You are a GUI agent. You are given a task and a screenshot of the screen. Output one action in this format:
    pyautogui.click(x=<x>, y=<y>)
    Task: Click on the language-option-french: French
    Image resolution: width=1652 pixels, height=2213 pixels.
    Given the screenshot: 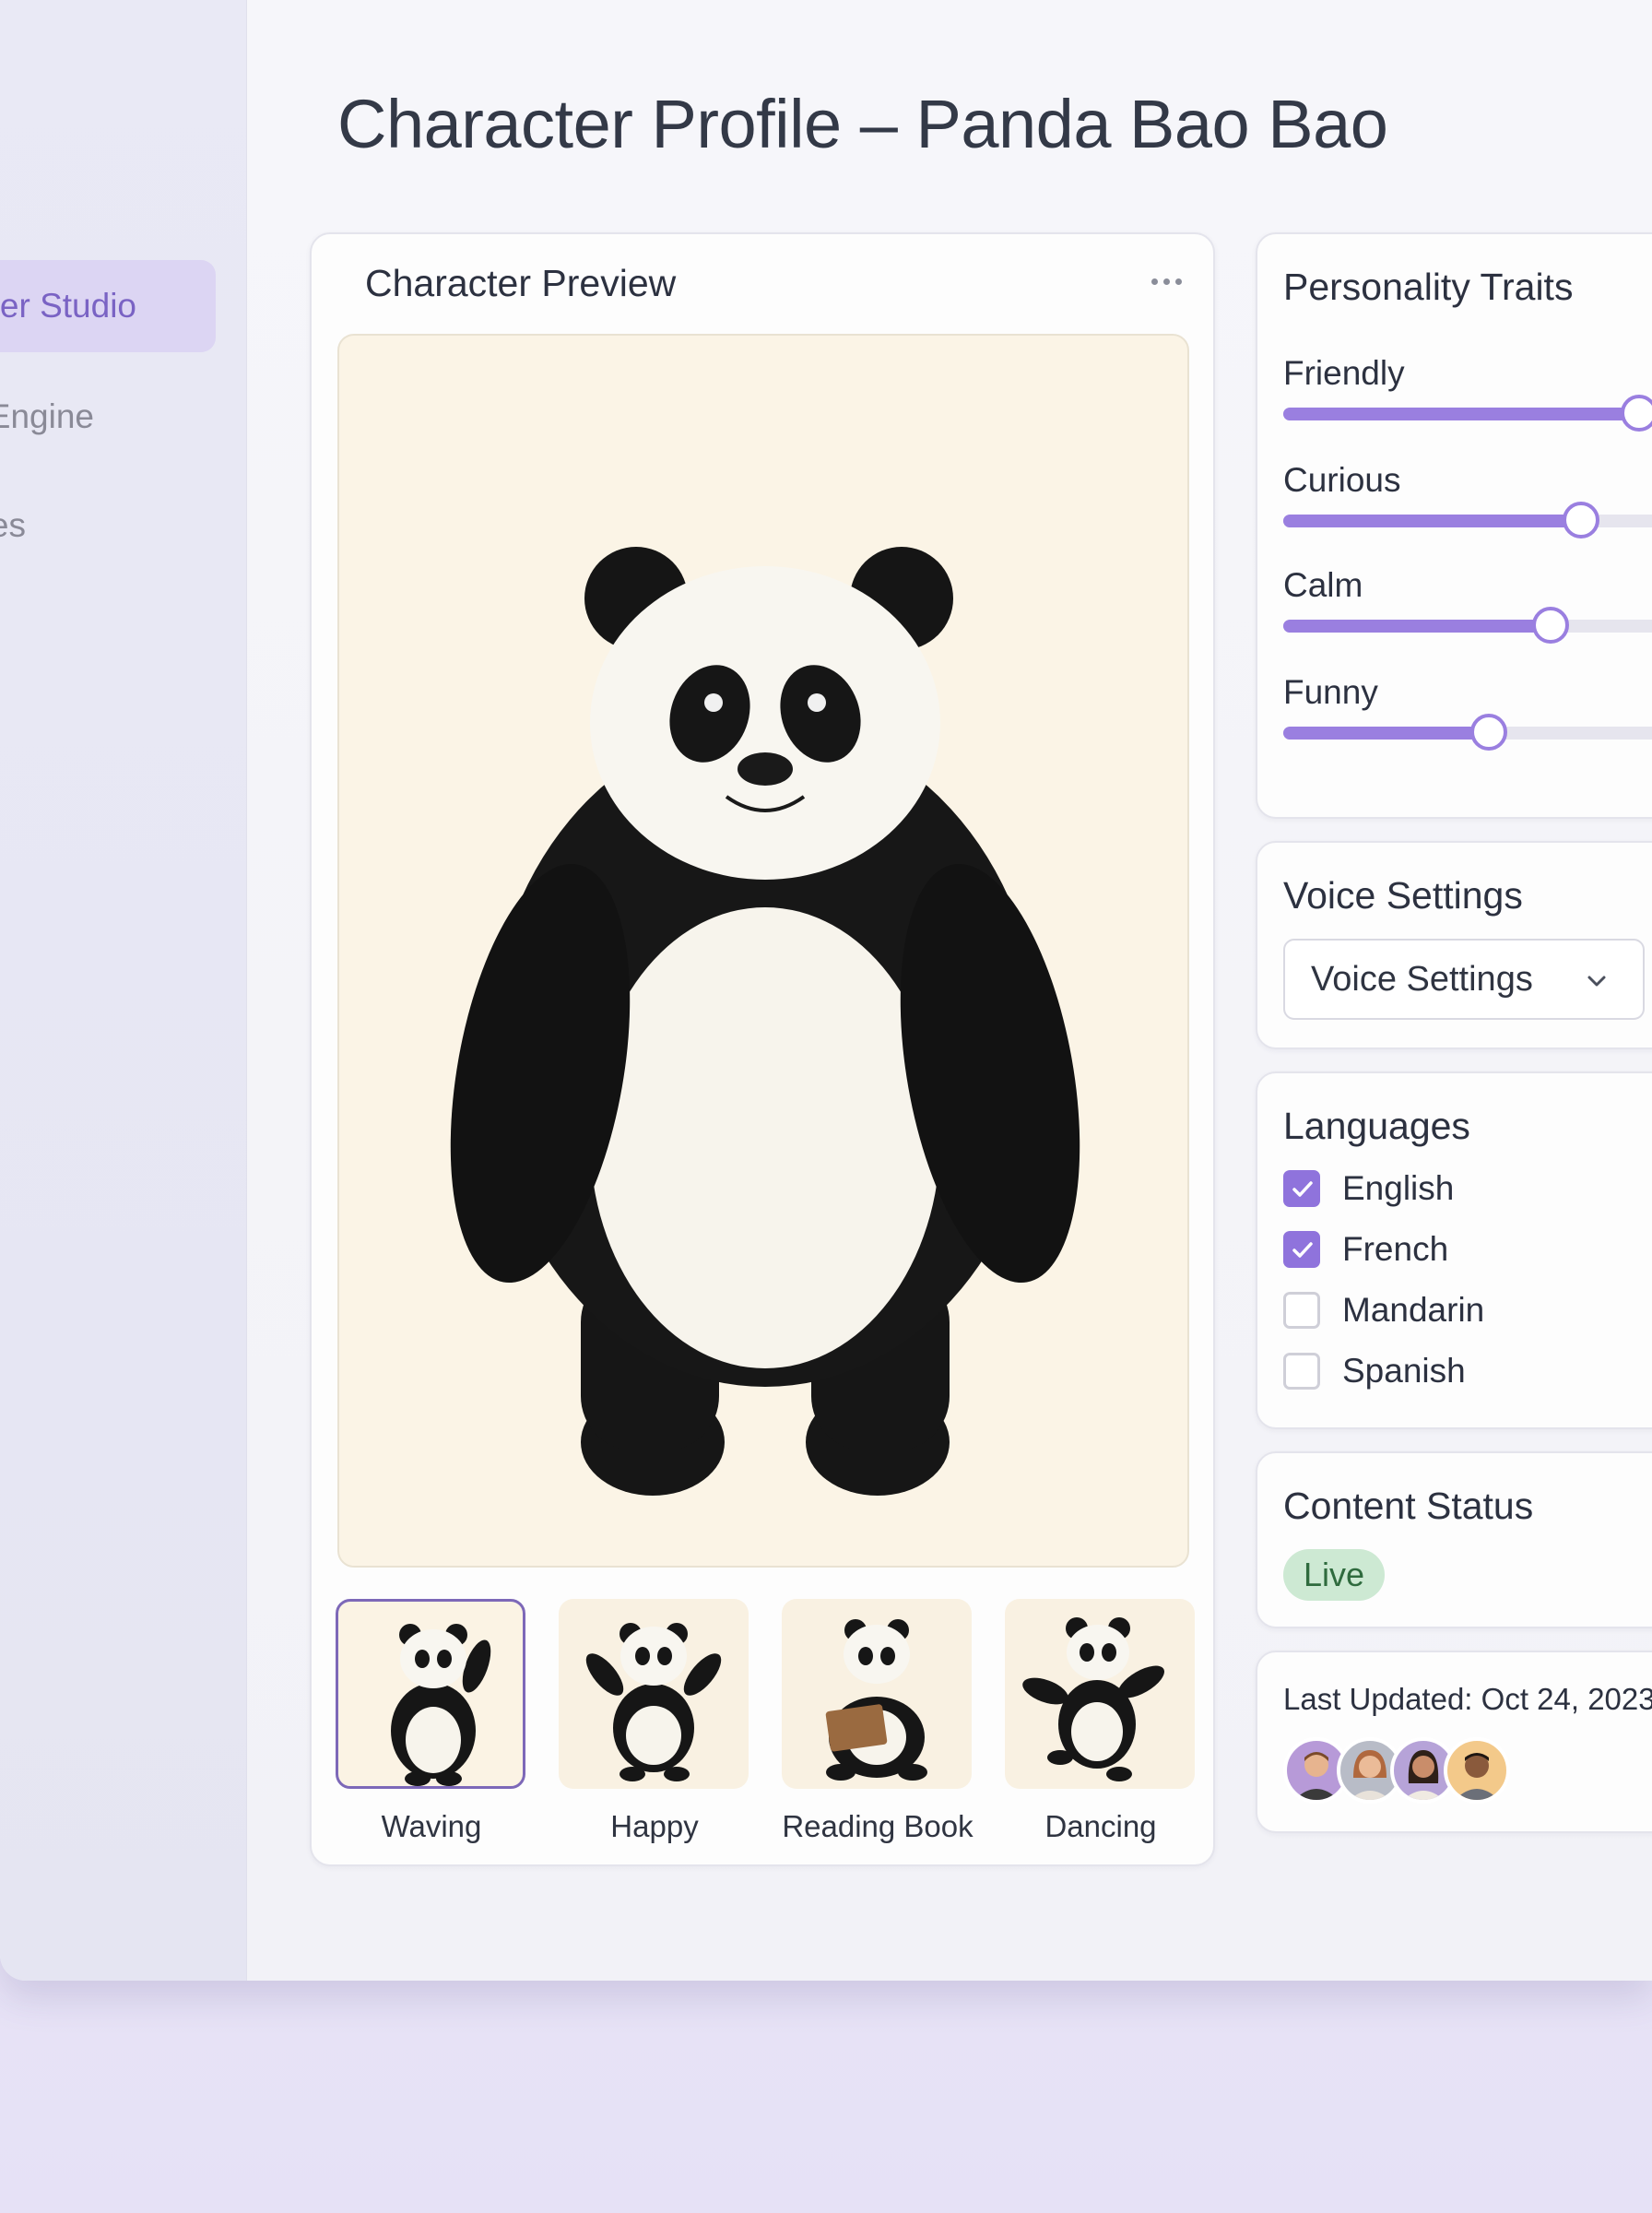 What is the action you would take?
    pyautogui.click(x=1365, y=1249)
    